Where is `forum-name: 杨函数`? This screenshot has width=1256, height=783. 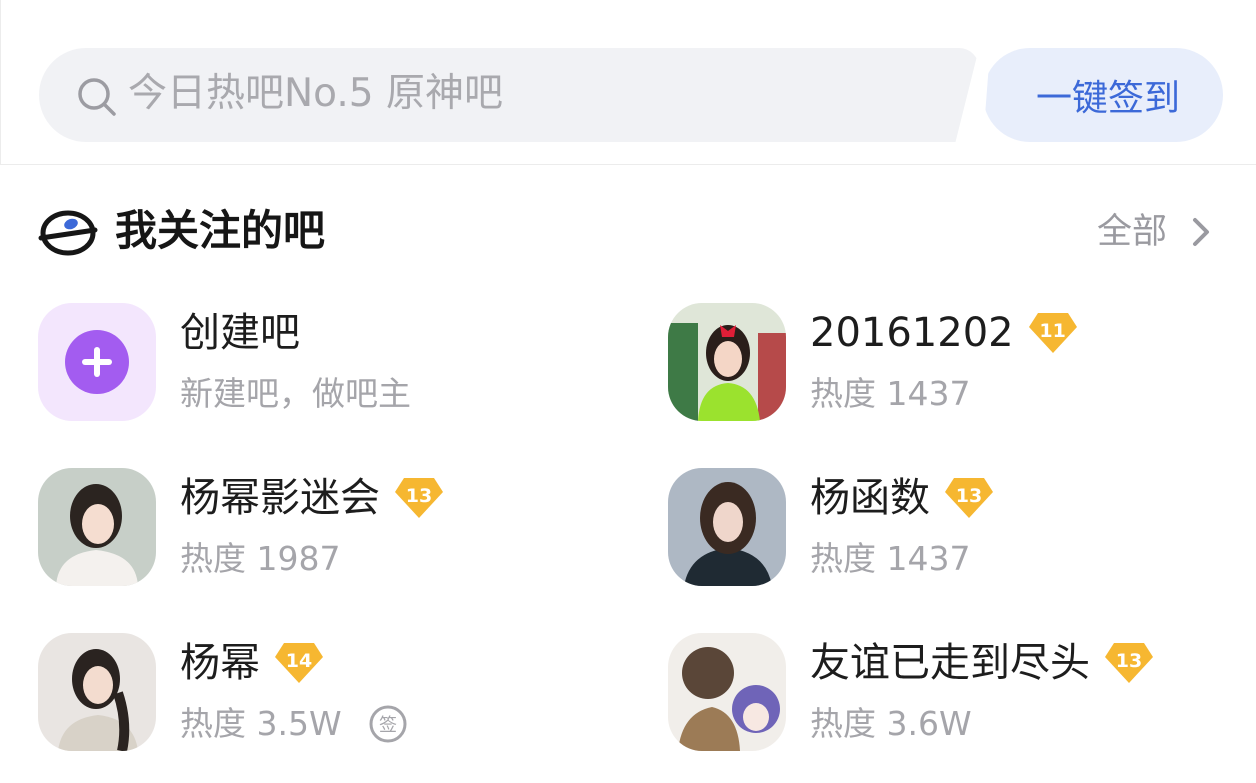 forum-name: 杨函数 is located at coordinates (870, 498).